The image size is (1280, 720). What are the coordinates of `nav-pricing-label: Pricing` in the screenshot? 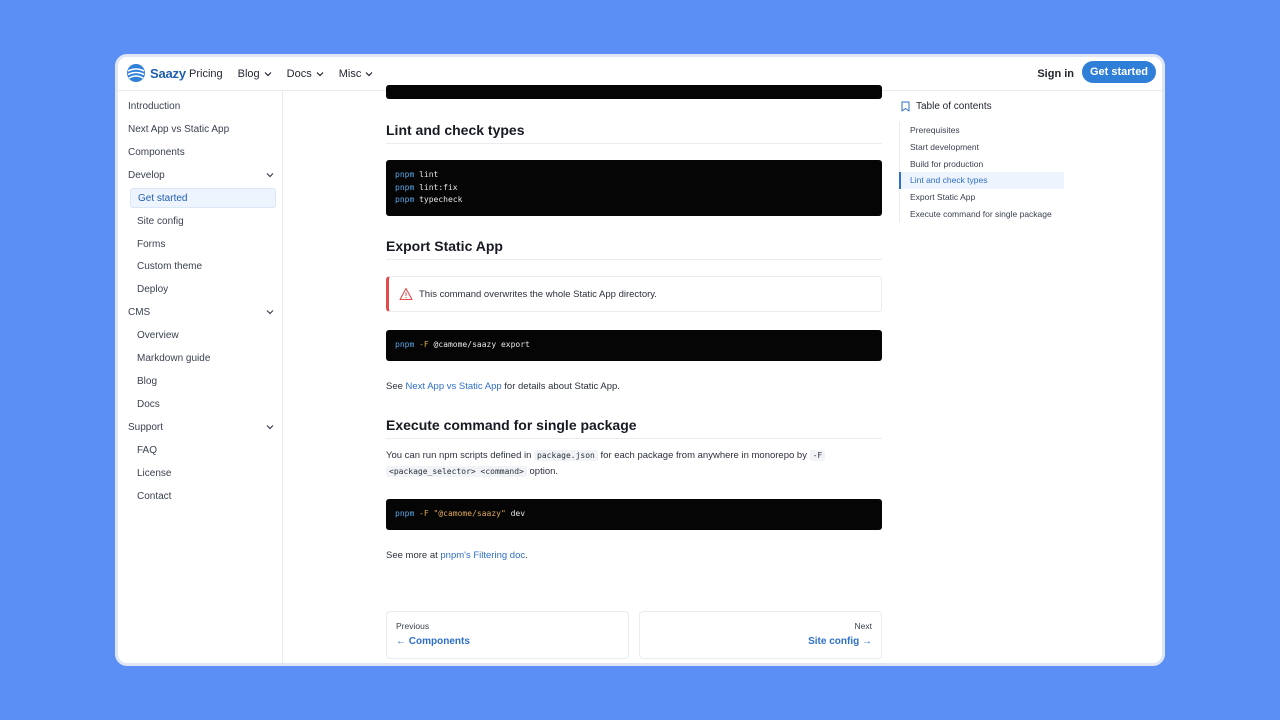 It's located at (206, 74).